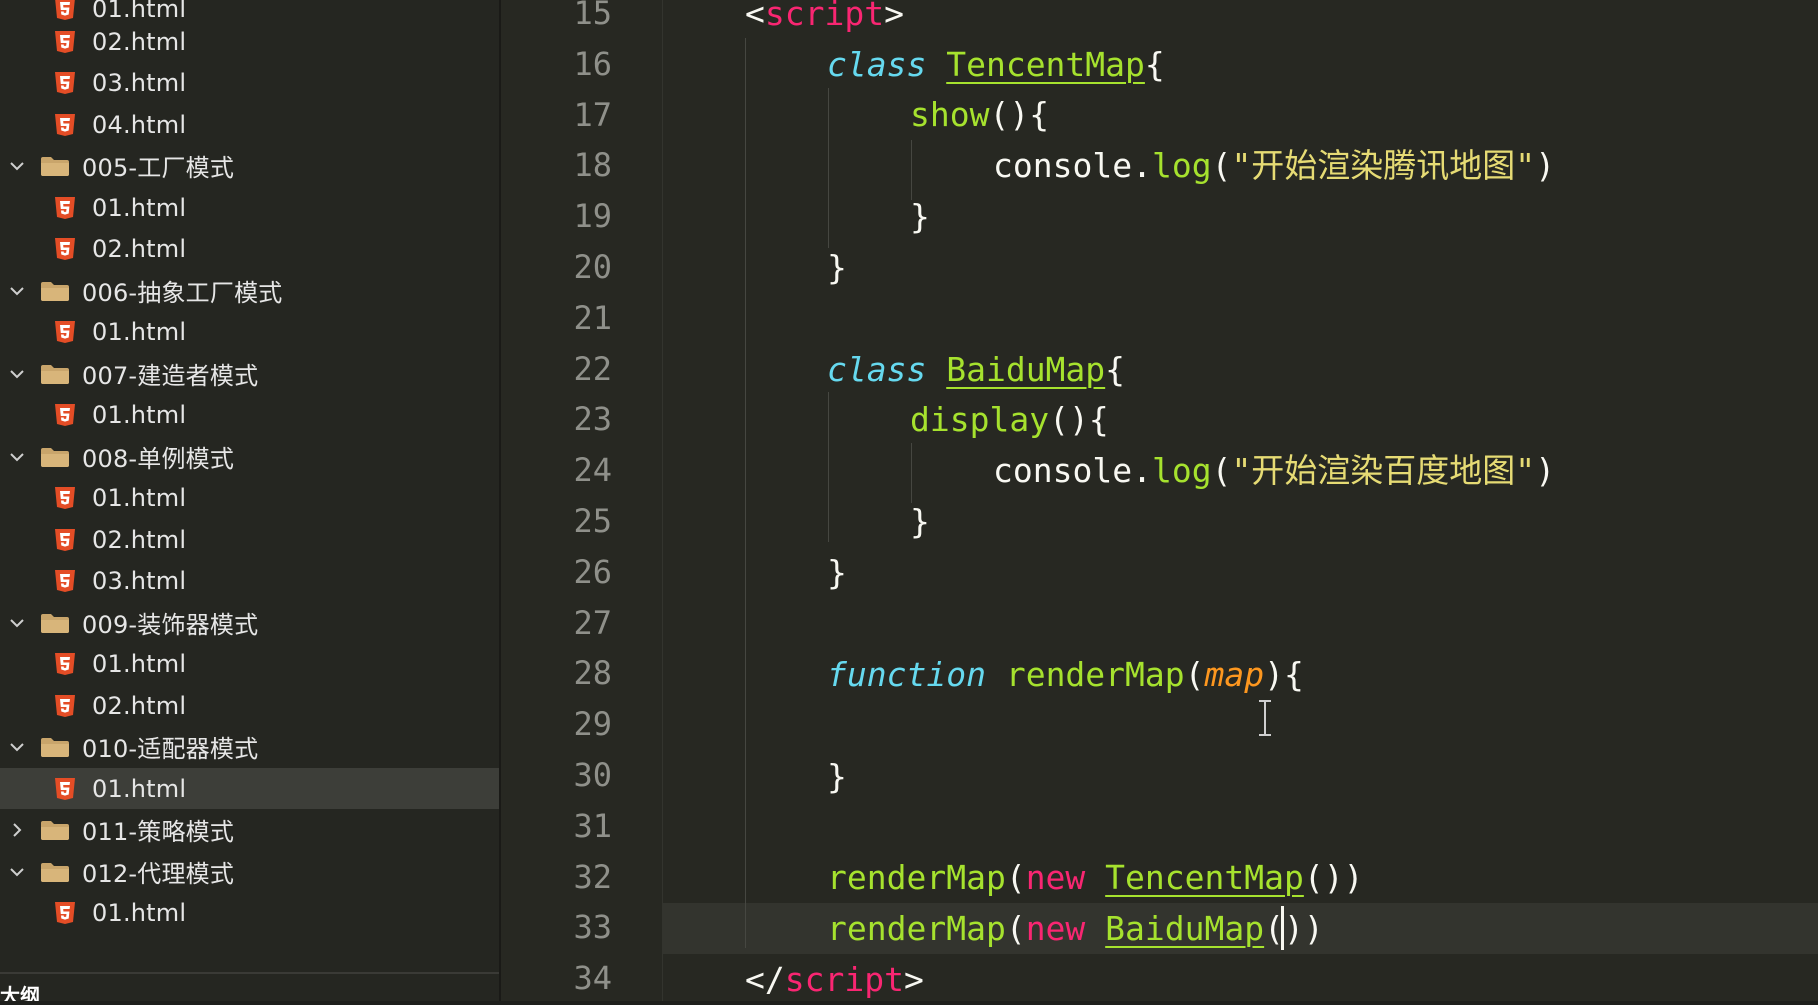  Describe the element at coordinates (592, 825) in the screenshot. I see `line-number: 31` at that location.